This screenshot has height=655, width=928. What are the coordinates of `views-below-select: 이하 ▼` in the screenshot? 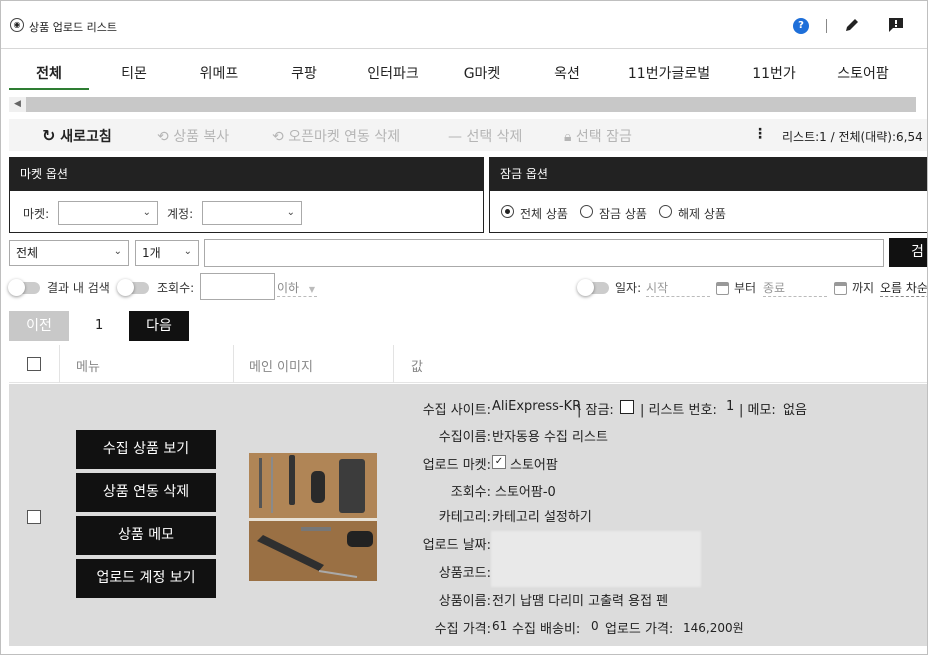 It's located at (297, 288).